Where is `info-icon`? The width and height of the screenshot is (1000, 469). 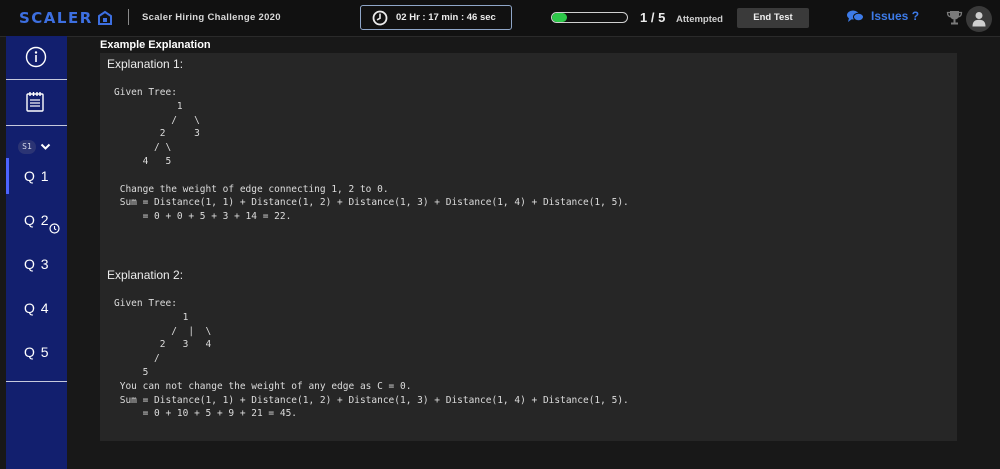 info-icon is located at coordinates (36, 57).